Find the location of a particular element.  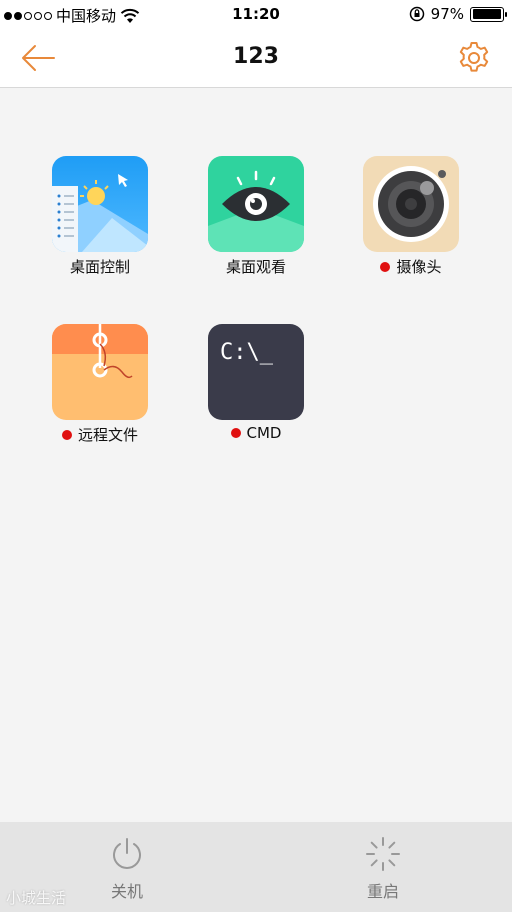

app-label: CMD is located at coordinates (256, 433).